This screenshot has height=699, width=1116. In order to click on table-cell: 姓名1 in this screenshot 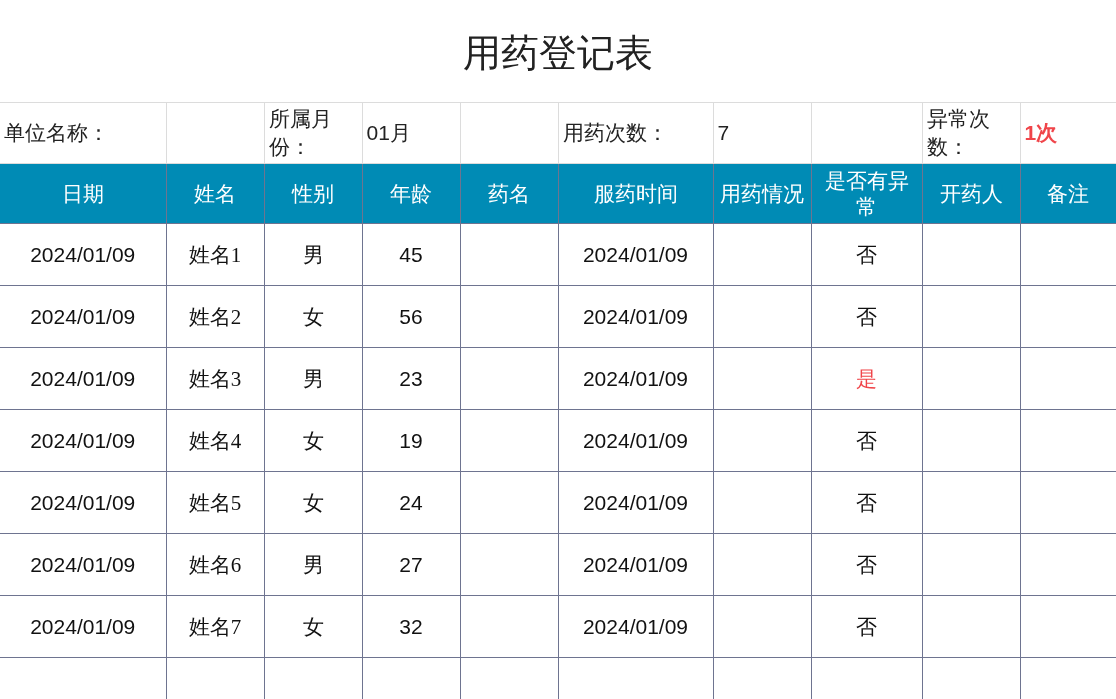, I will do `click(215, 254)`.